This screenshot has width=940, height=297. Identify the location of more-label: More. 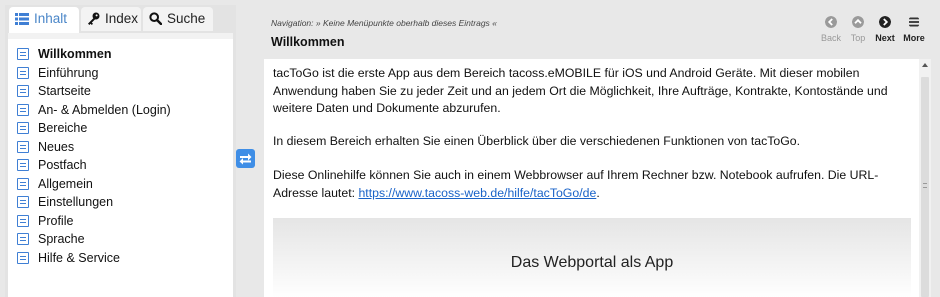
(914, 38).